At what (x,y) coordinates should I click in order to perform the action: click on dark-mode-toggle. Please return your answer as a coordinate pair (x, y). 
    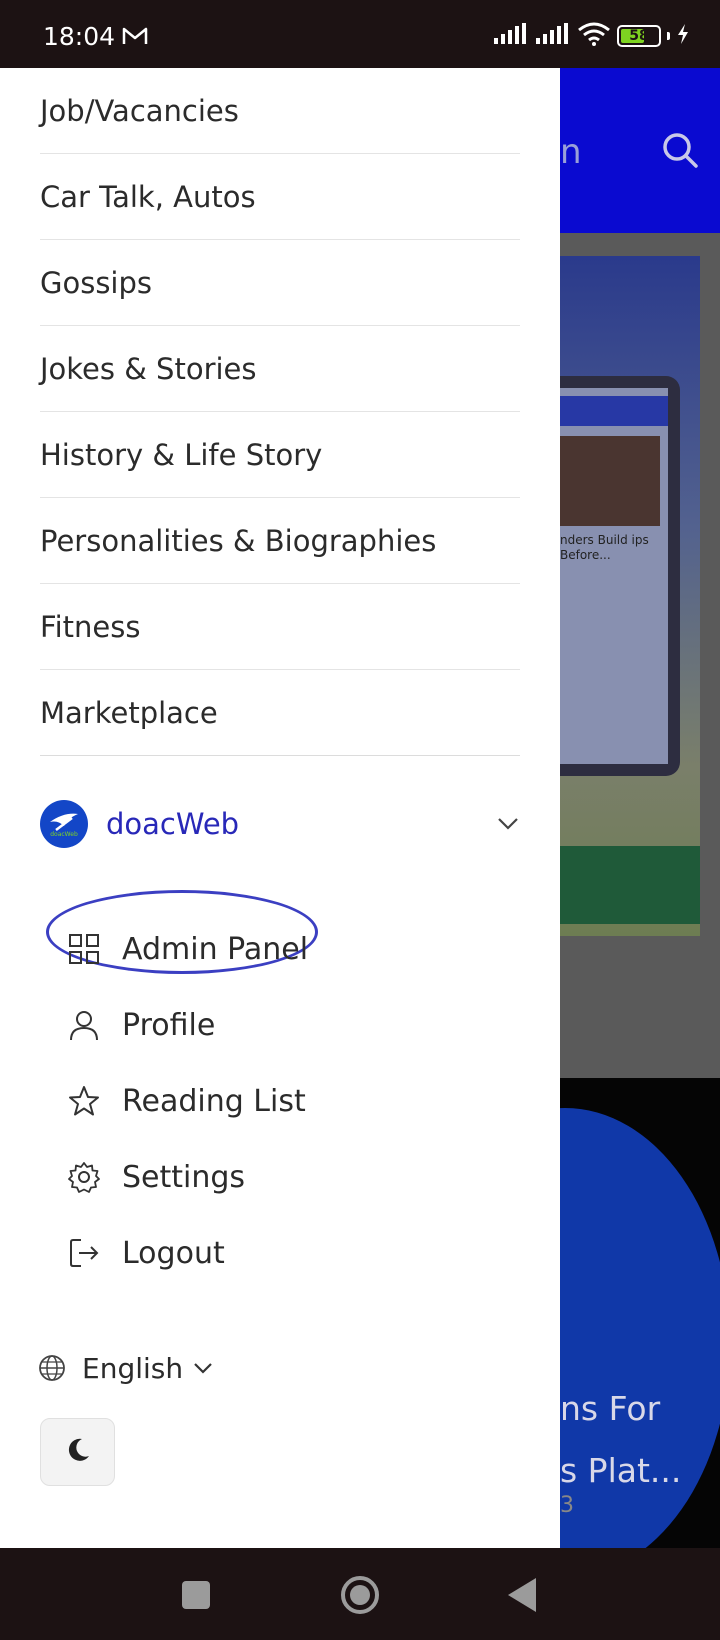
    Looking at the image, I should click on (77, 1452).